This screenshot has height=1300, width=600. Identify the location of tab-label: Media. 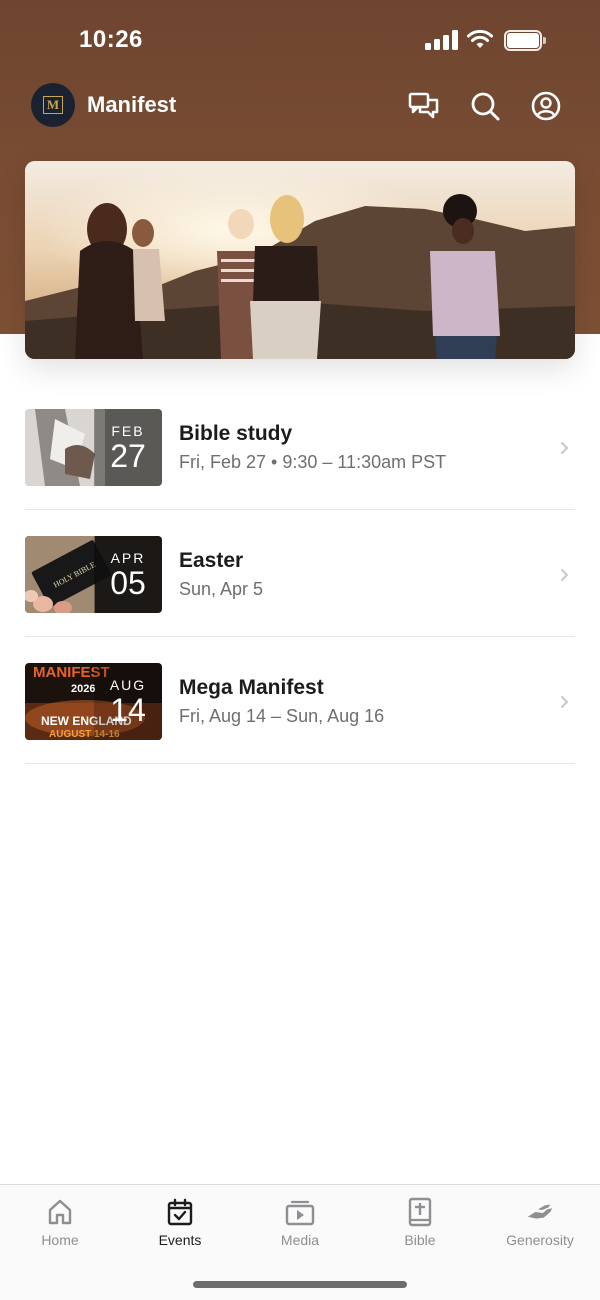
(300, 1240).